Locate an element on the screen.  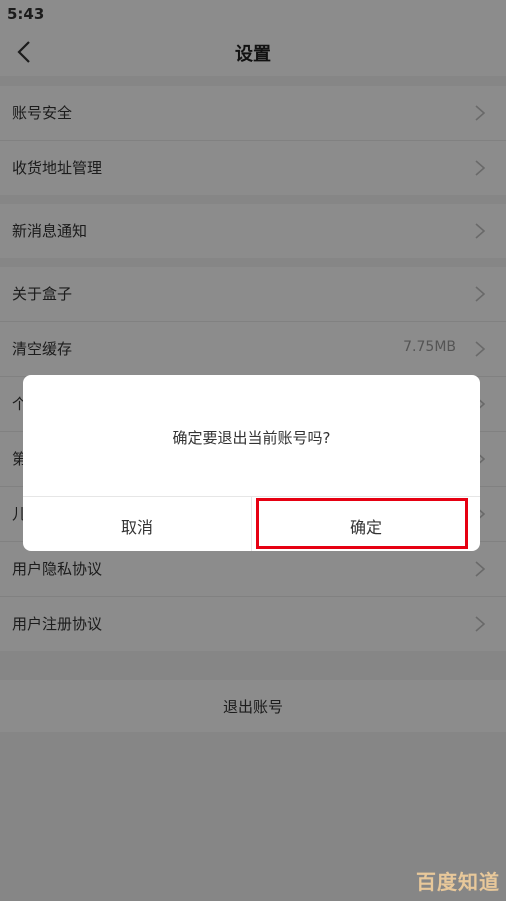
cancel-button: 取消 is located at coordinates (137, 524).